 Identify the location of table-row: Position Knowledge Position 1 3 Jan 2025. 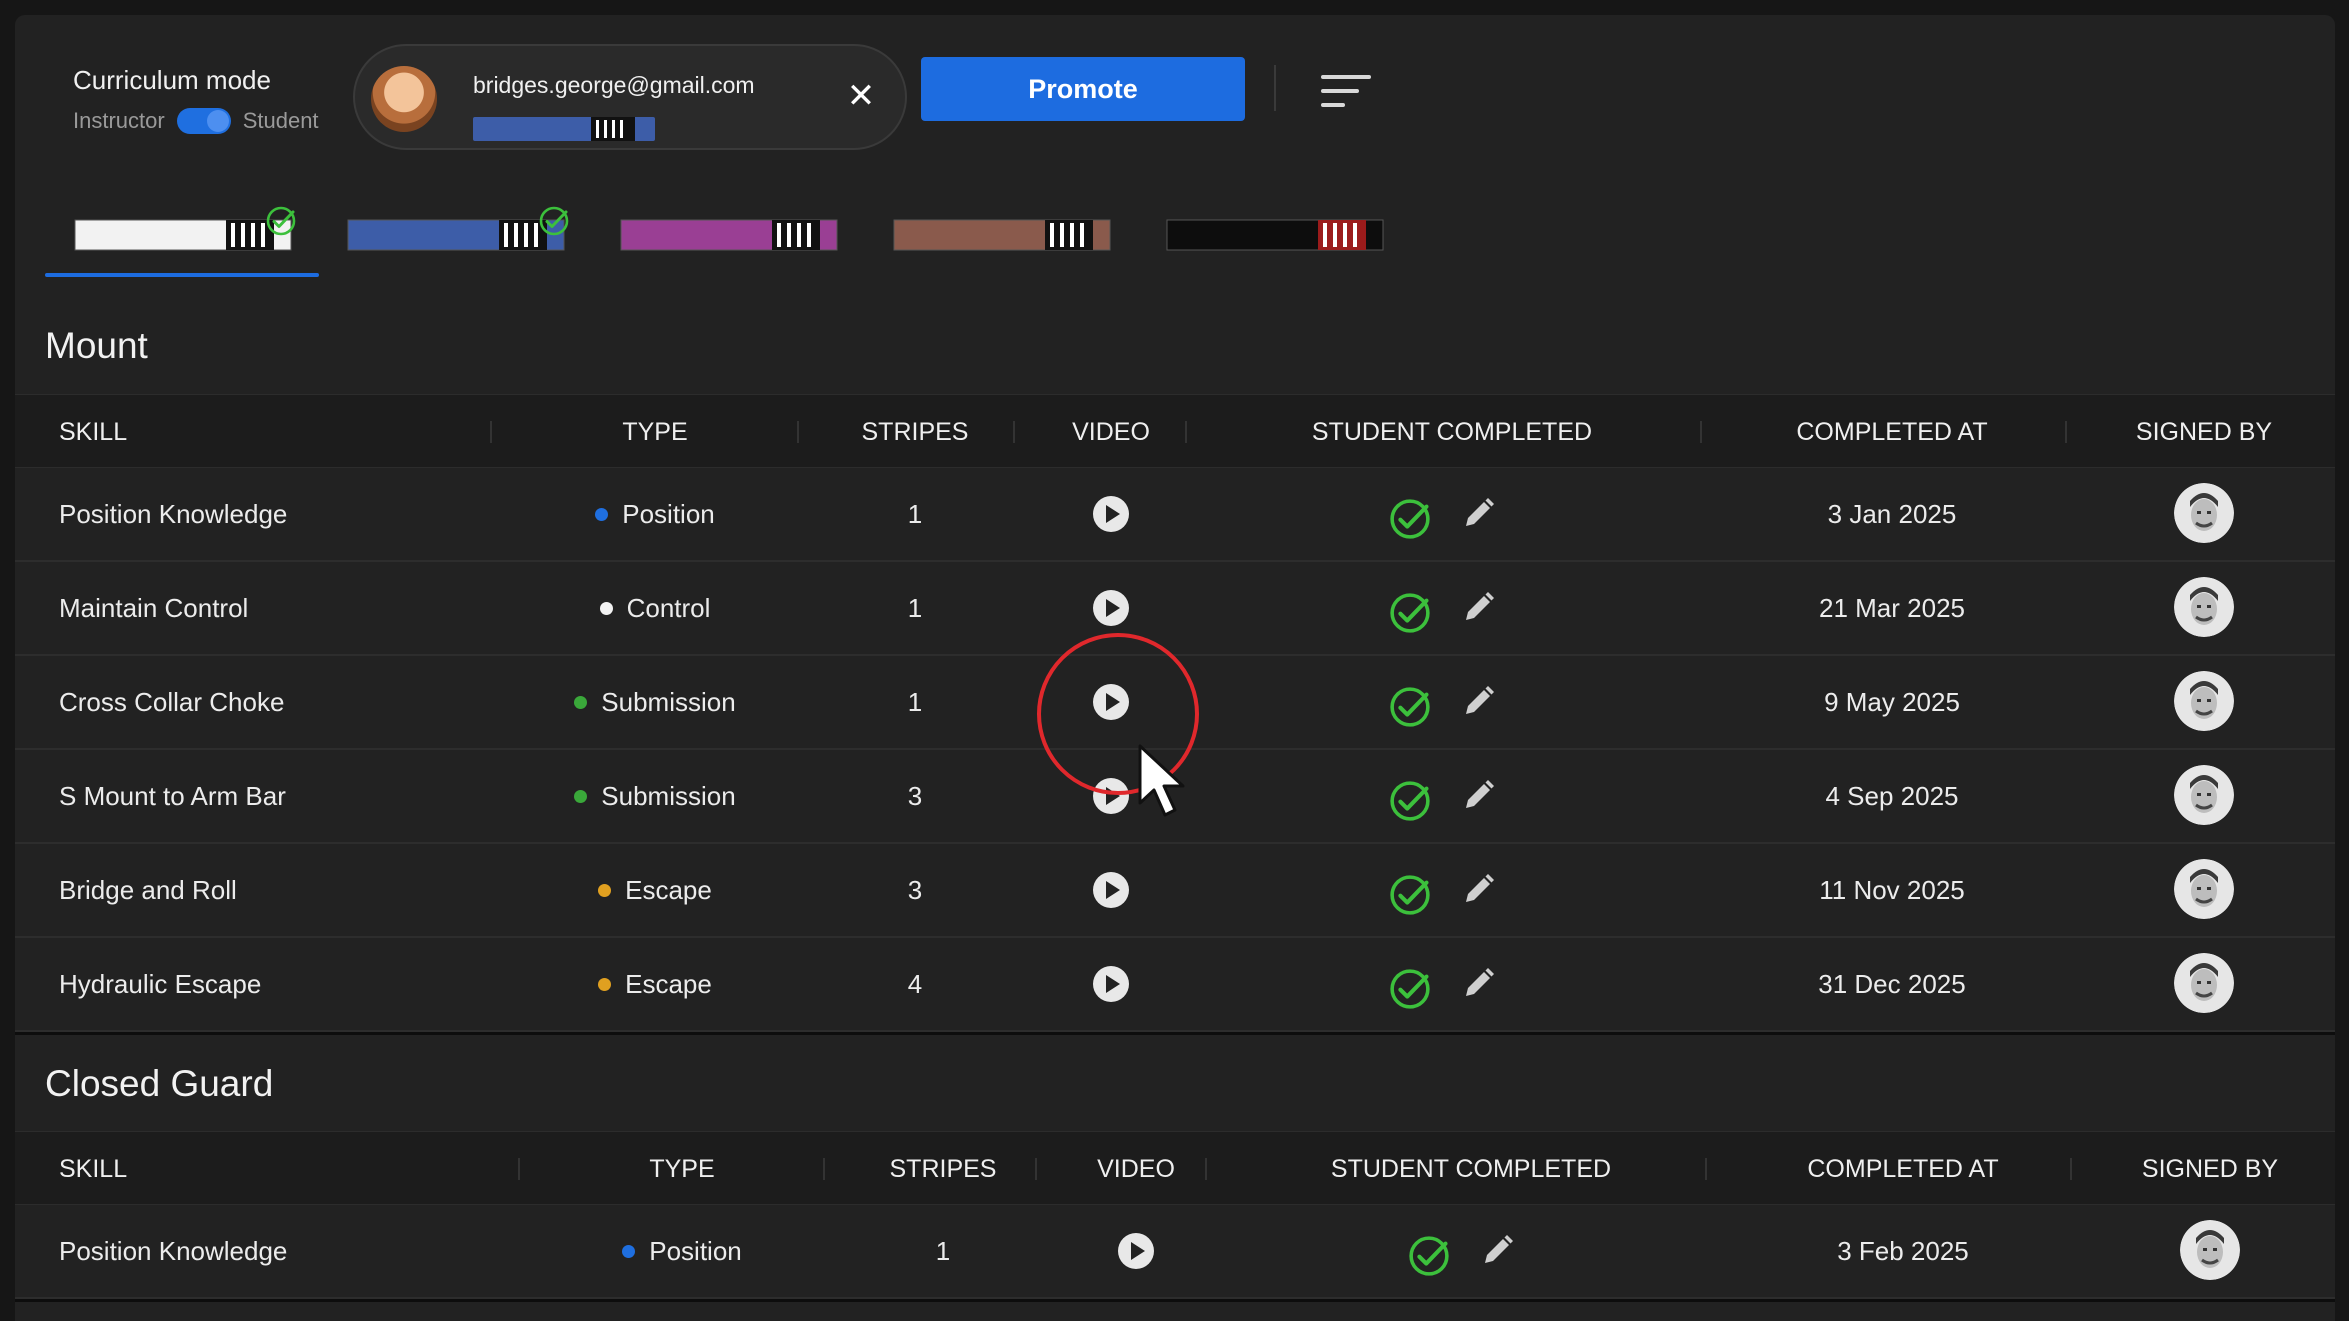
(1175, 515).